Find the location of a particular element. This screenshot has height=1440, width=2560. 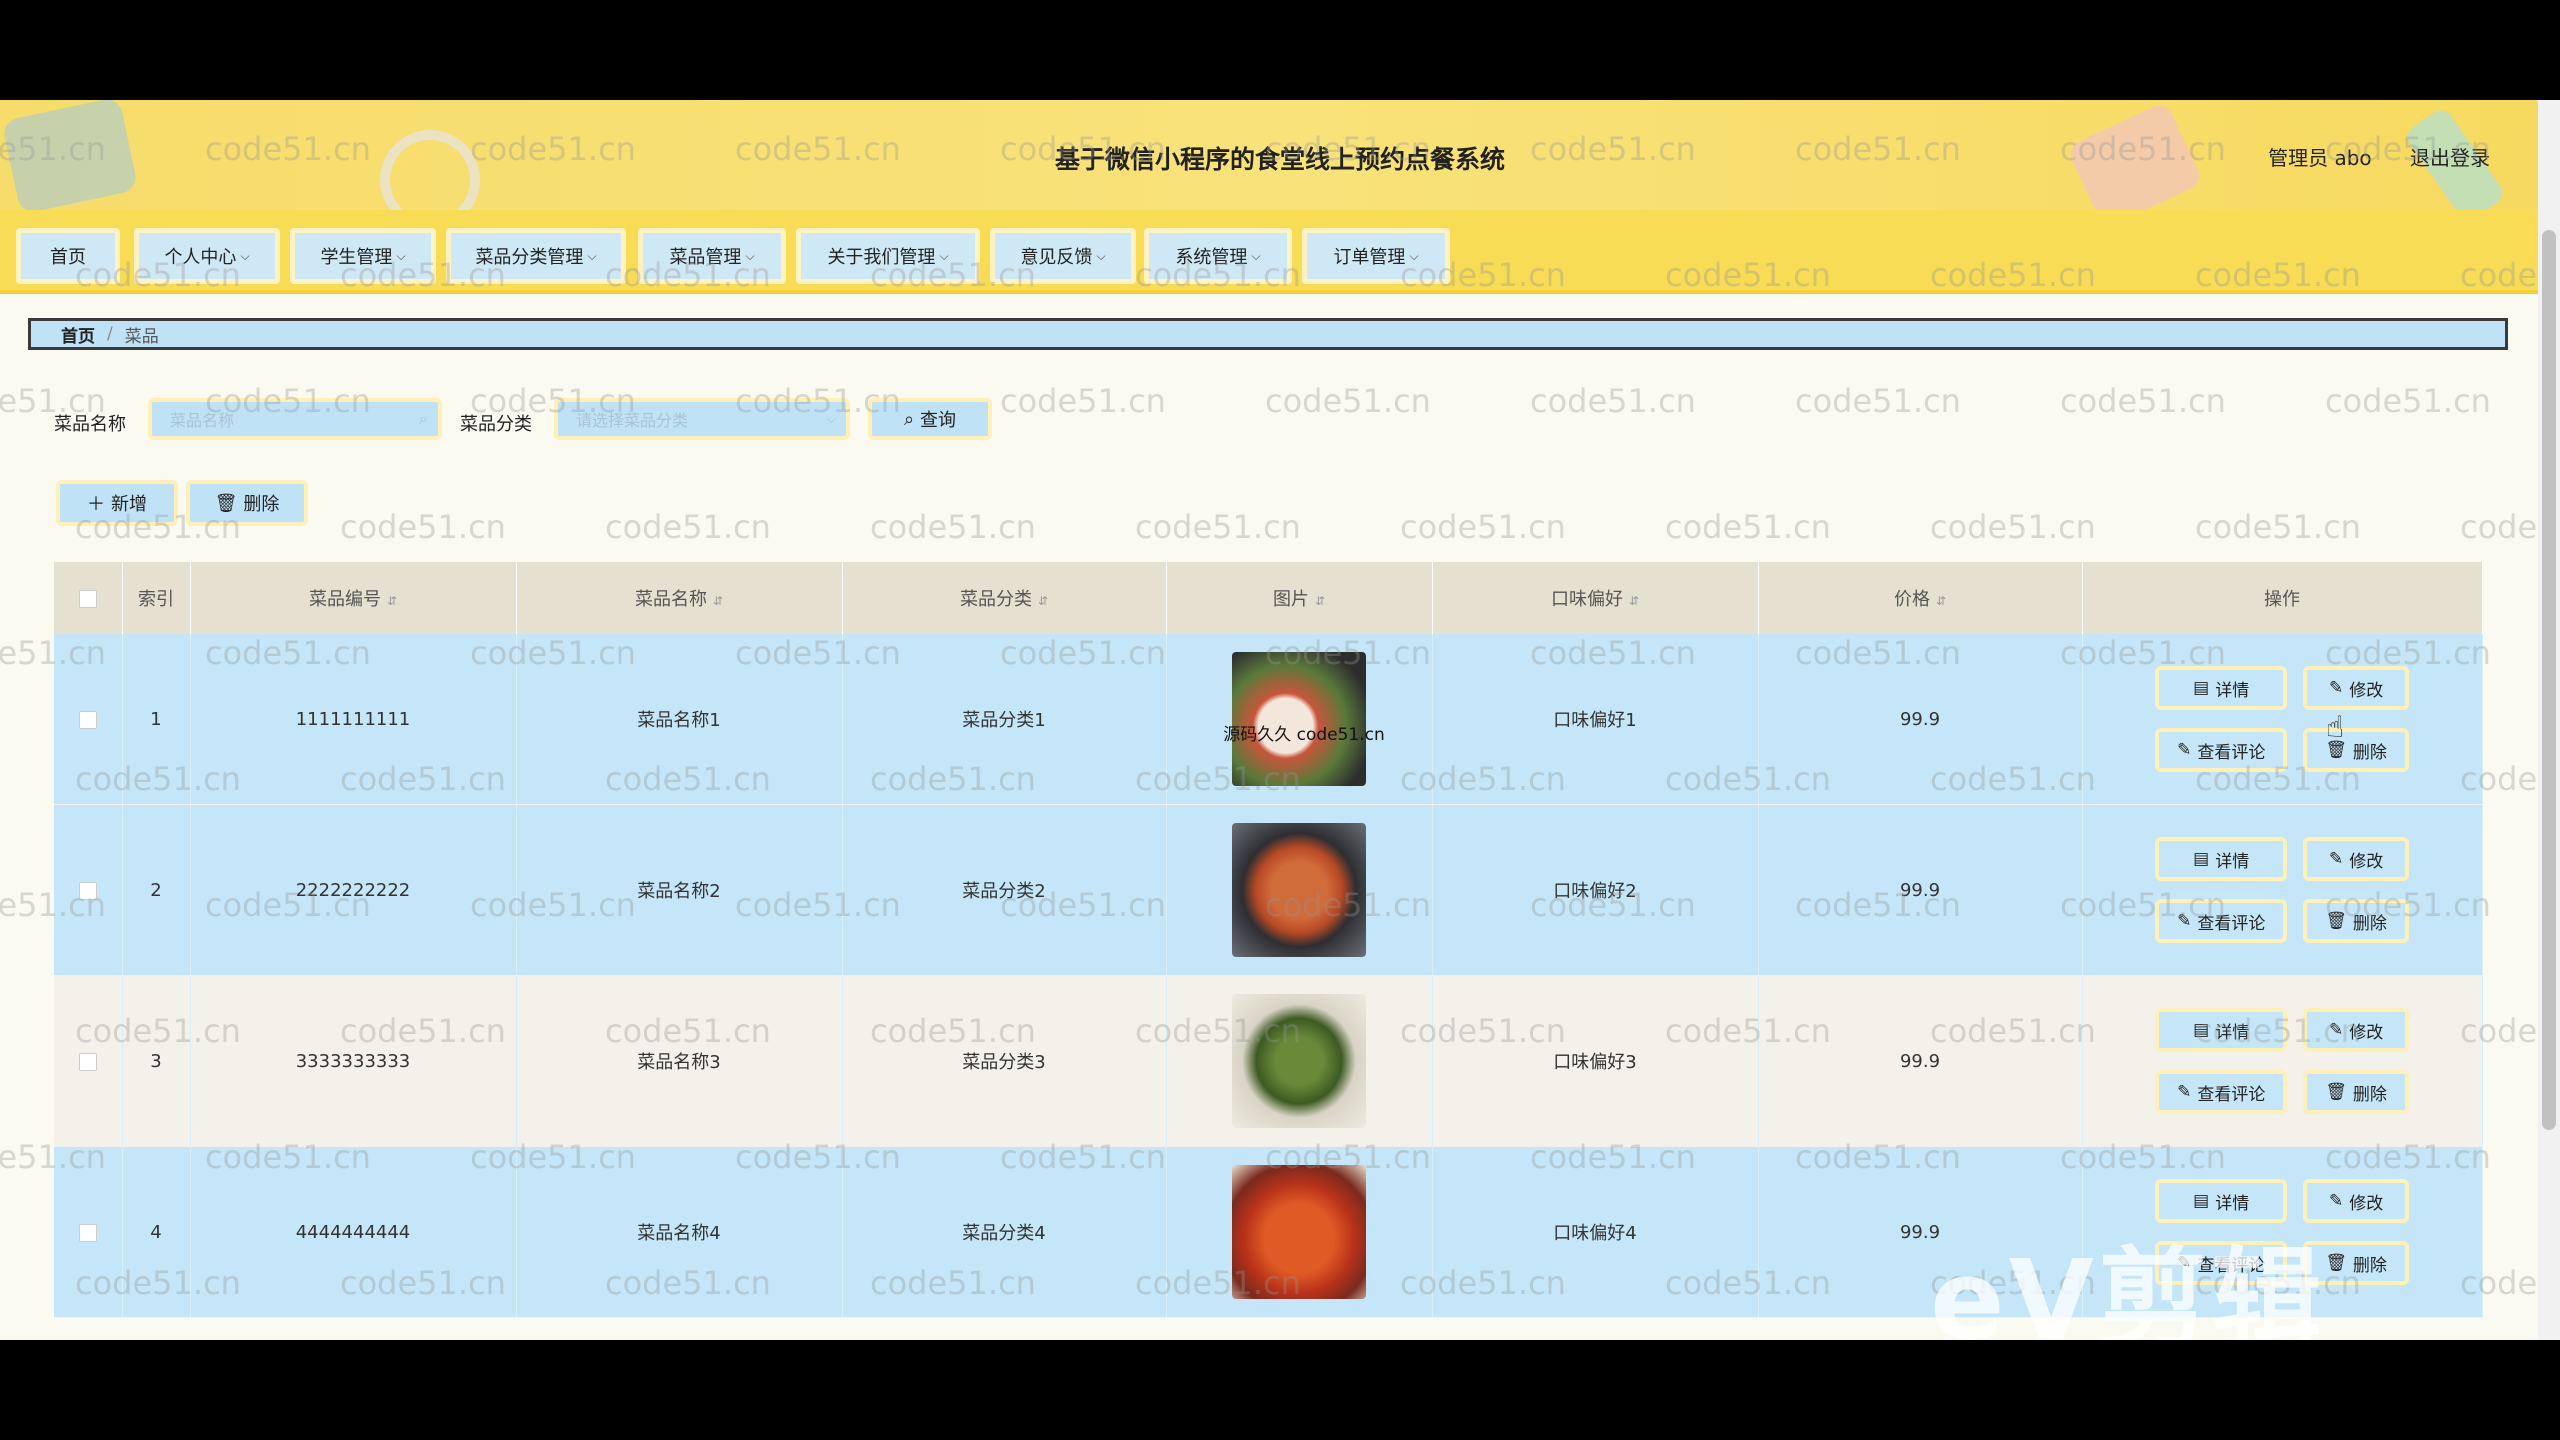

column-header-actions: 操作 is located at coordinates (2282, 598).